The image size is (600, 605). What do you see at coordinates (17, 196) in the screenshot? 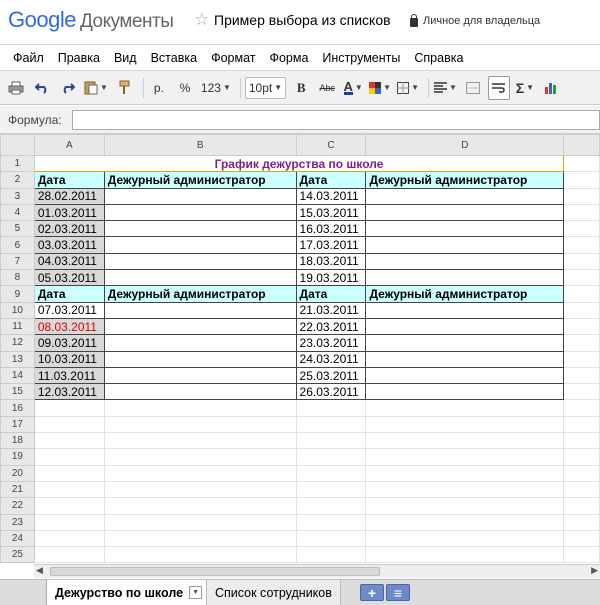
I see `row-number: 3` at bounding box center [17, 196].